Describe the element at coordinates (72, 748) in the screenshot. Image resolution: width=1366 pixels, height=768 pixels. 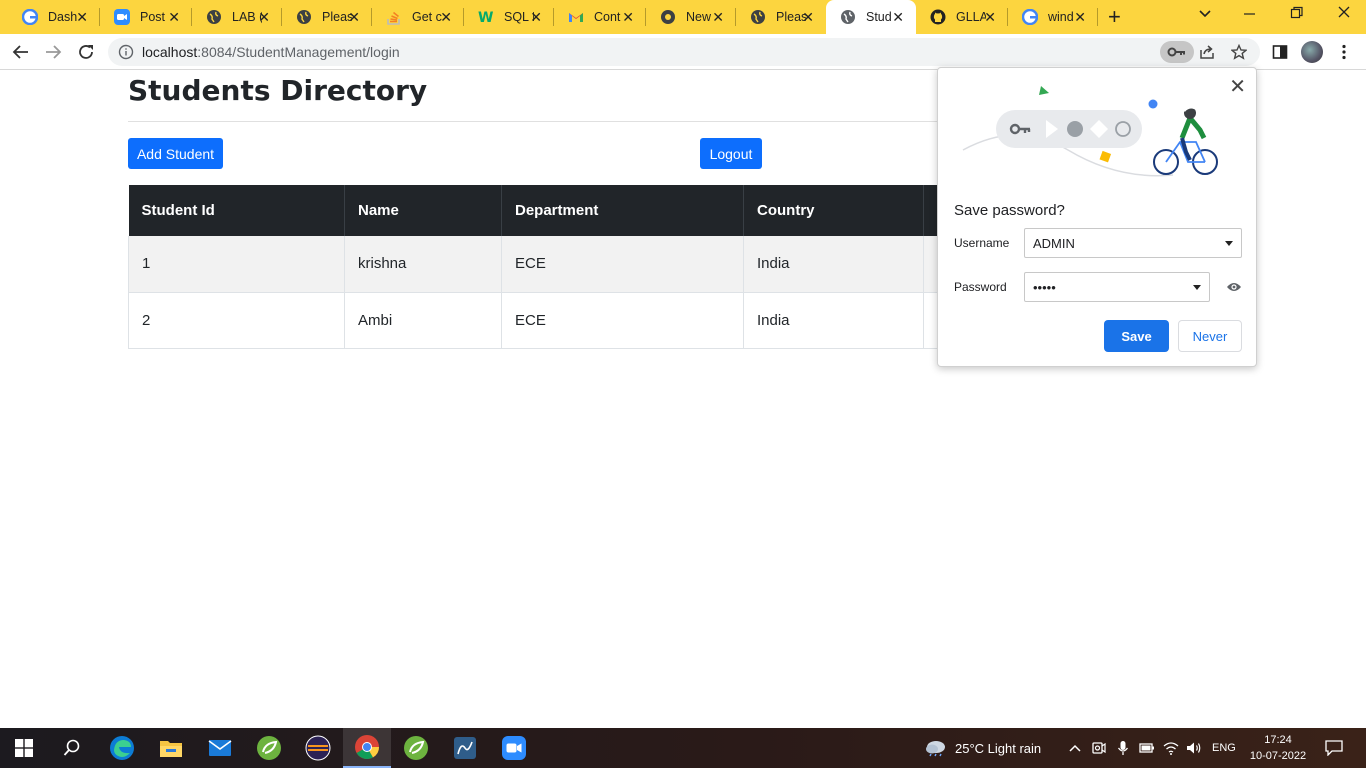
I see `search-icon` at that location.